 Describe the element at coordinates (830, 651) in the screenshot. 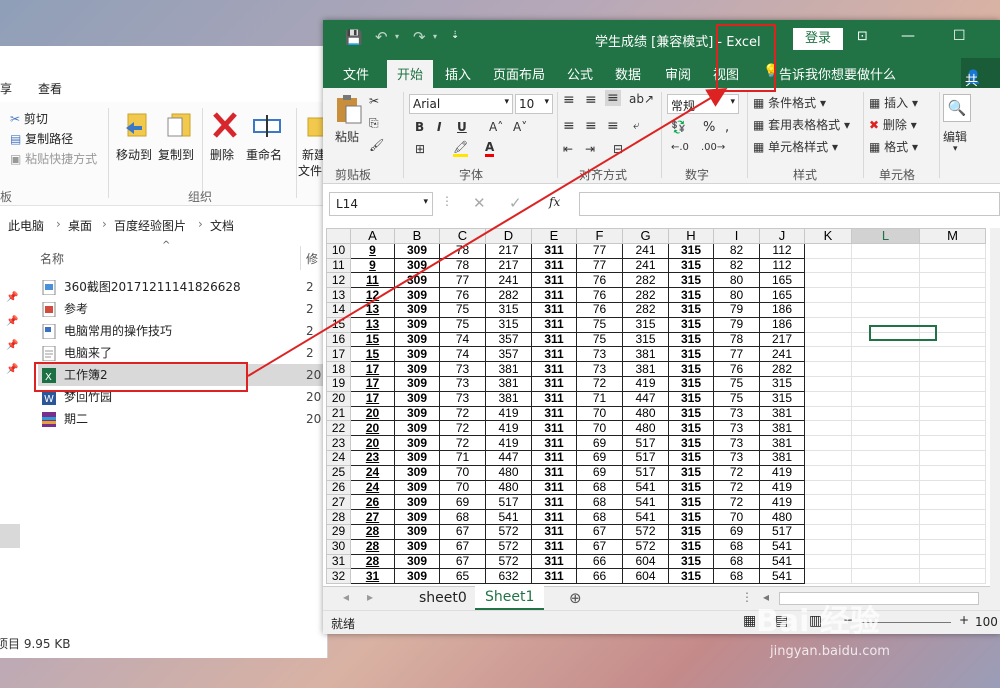

I see `baidu-watermark-url: jingyan.baidu.com` at that location.